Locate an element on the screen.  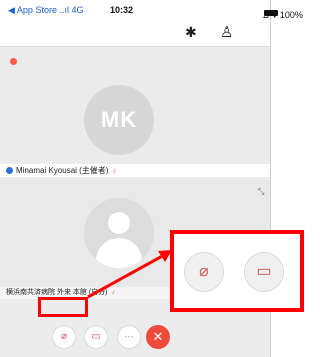
highlight-box-zoom: ⌀ ▭ is located at coordinates (237, 271).